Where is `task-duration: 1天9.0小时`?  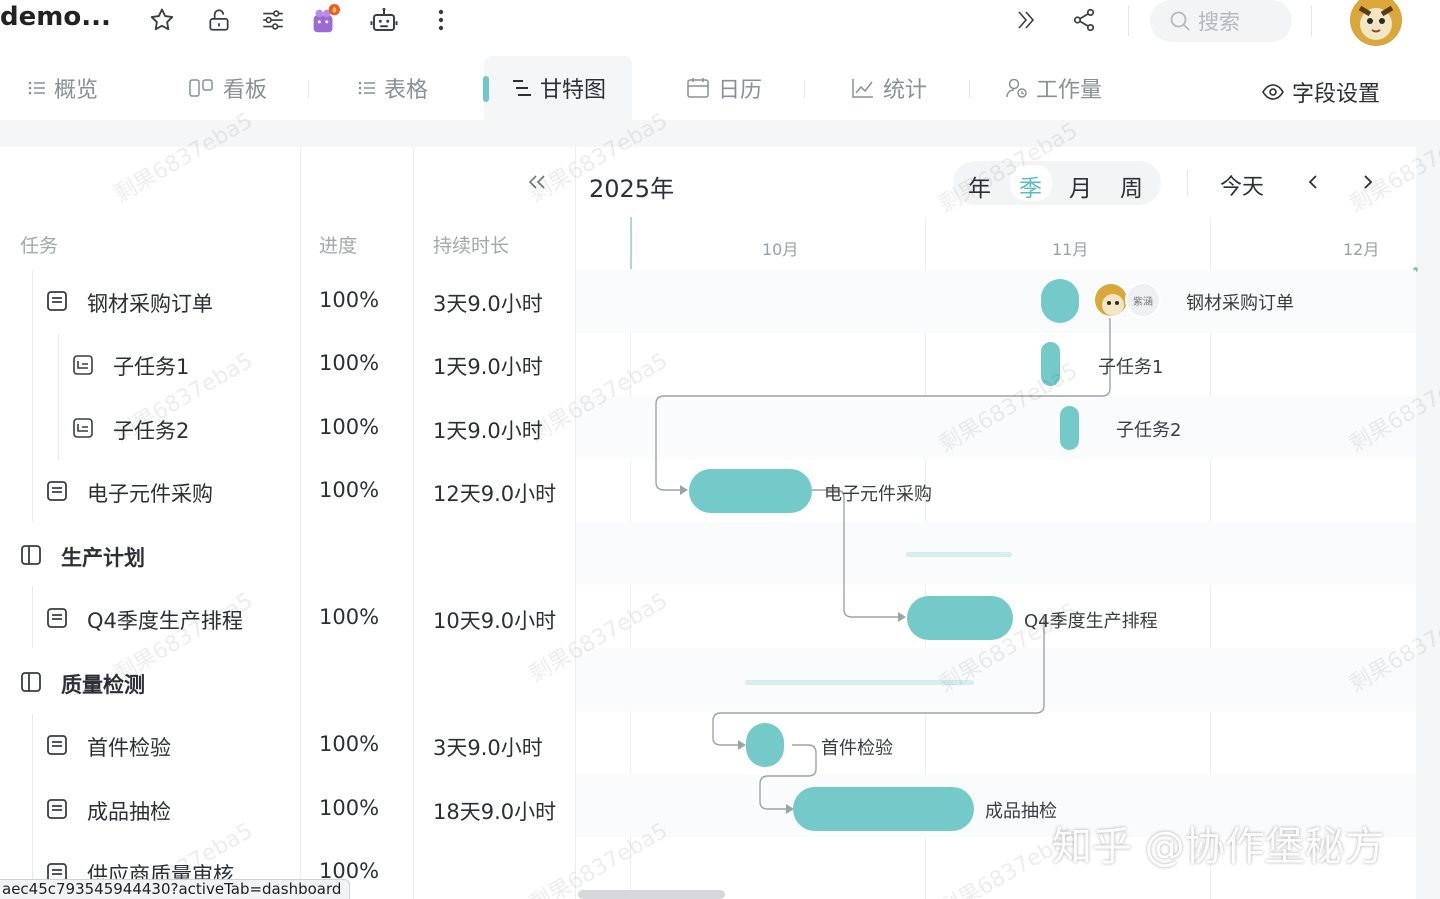 task-duration: 1天9.0小时 is located at coordinates (488, 367).